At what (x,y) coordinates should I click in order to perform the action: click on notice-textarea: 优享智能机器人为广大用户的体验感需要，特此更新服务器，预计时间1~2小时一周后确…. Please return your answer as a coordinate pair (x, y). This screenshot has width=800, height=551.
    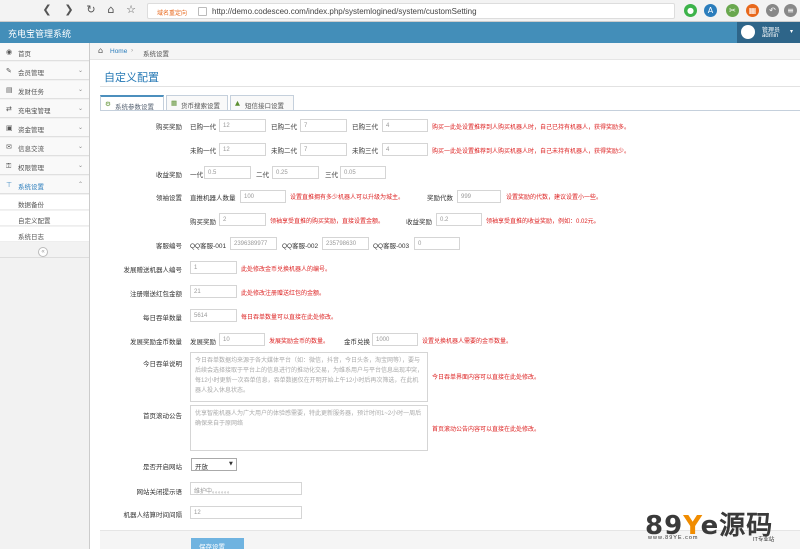
    Looking at the image, I should click on (309, 428).